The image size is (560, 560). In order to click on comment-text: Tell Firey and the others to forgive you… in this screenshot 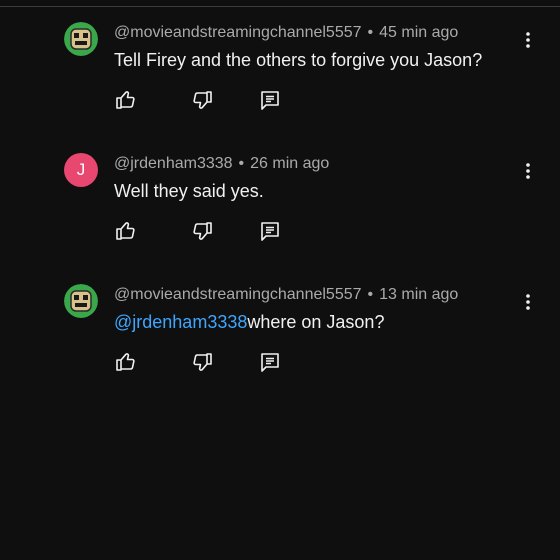, I will do `click(298, 60)`.